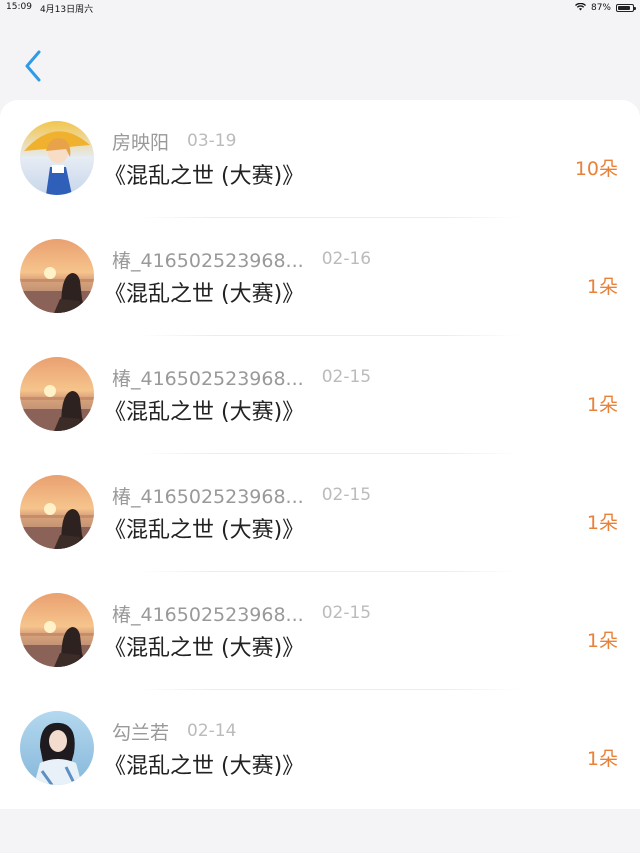  Describe the element at coordinates (140, 731) in the screenshot. I see `user-name: 勾兰若` at that location.